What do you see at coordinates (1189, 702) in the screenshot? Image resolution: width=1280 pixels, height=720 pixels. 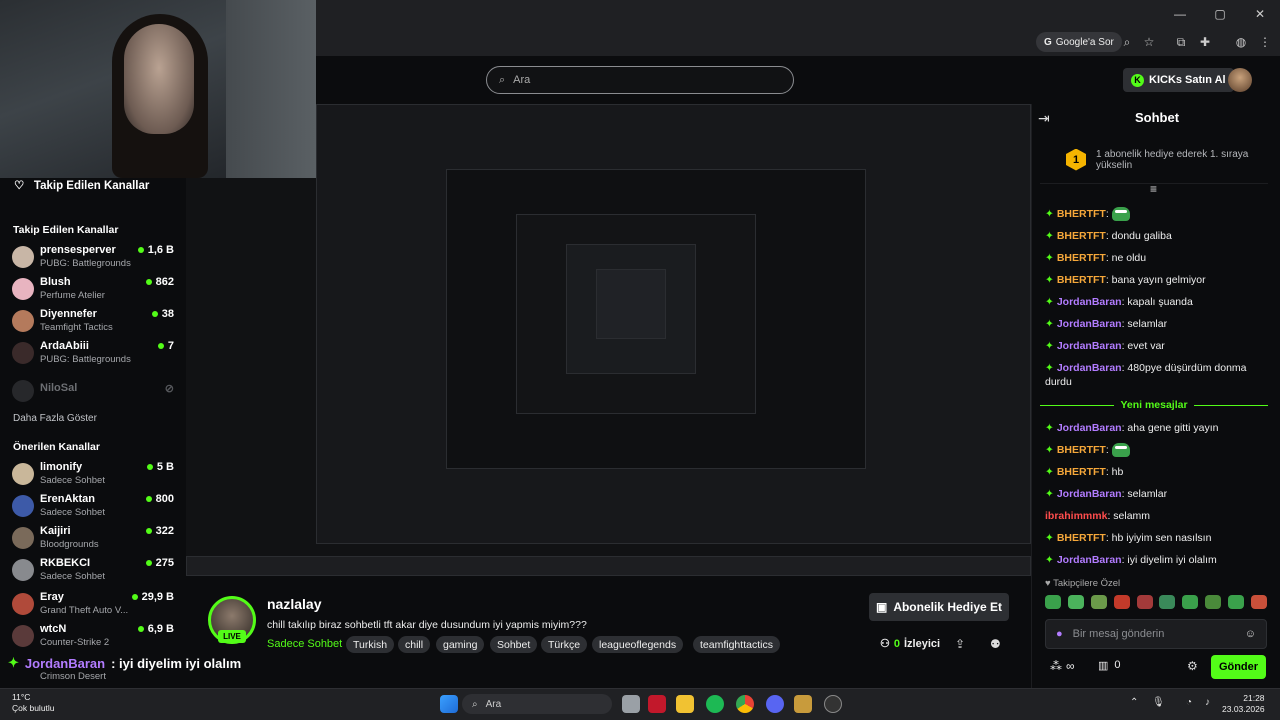 I see `network-icon: ◔` at bounding box center [1189, 702].